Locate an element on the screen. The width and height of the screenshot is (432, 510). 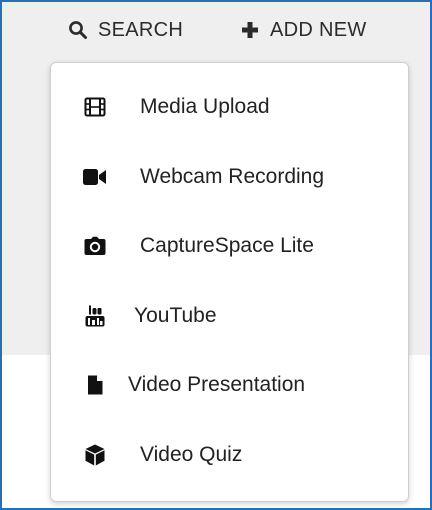
top-toolbar: SEARCH ADD NEW is located at coordinates (216, 30).